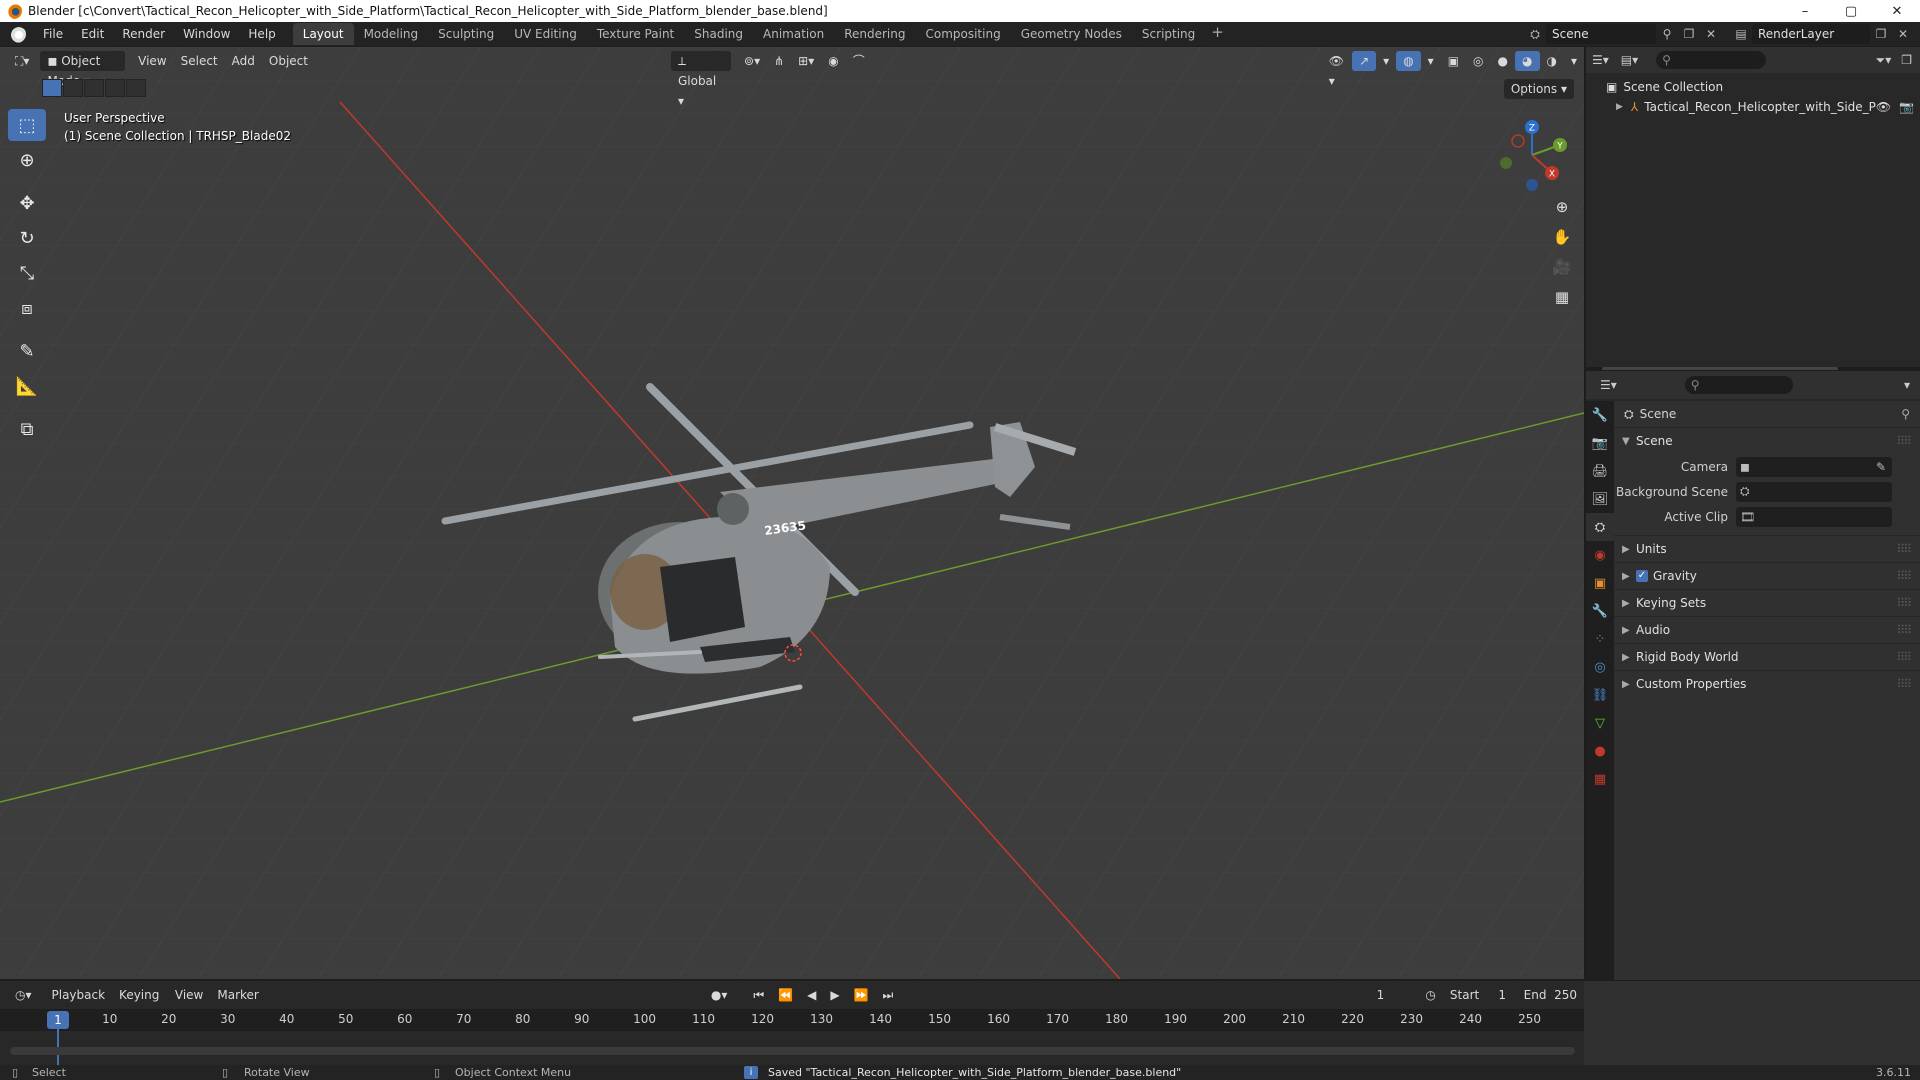  I want to click on tab-animation: Animation, so click(793, 34).